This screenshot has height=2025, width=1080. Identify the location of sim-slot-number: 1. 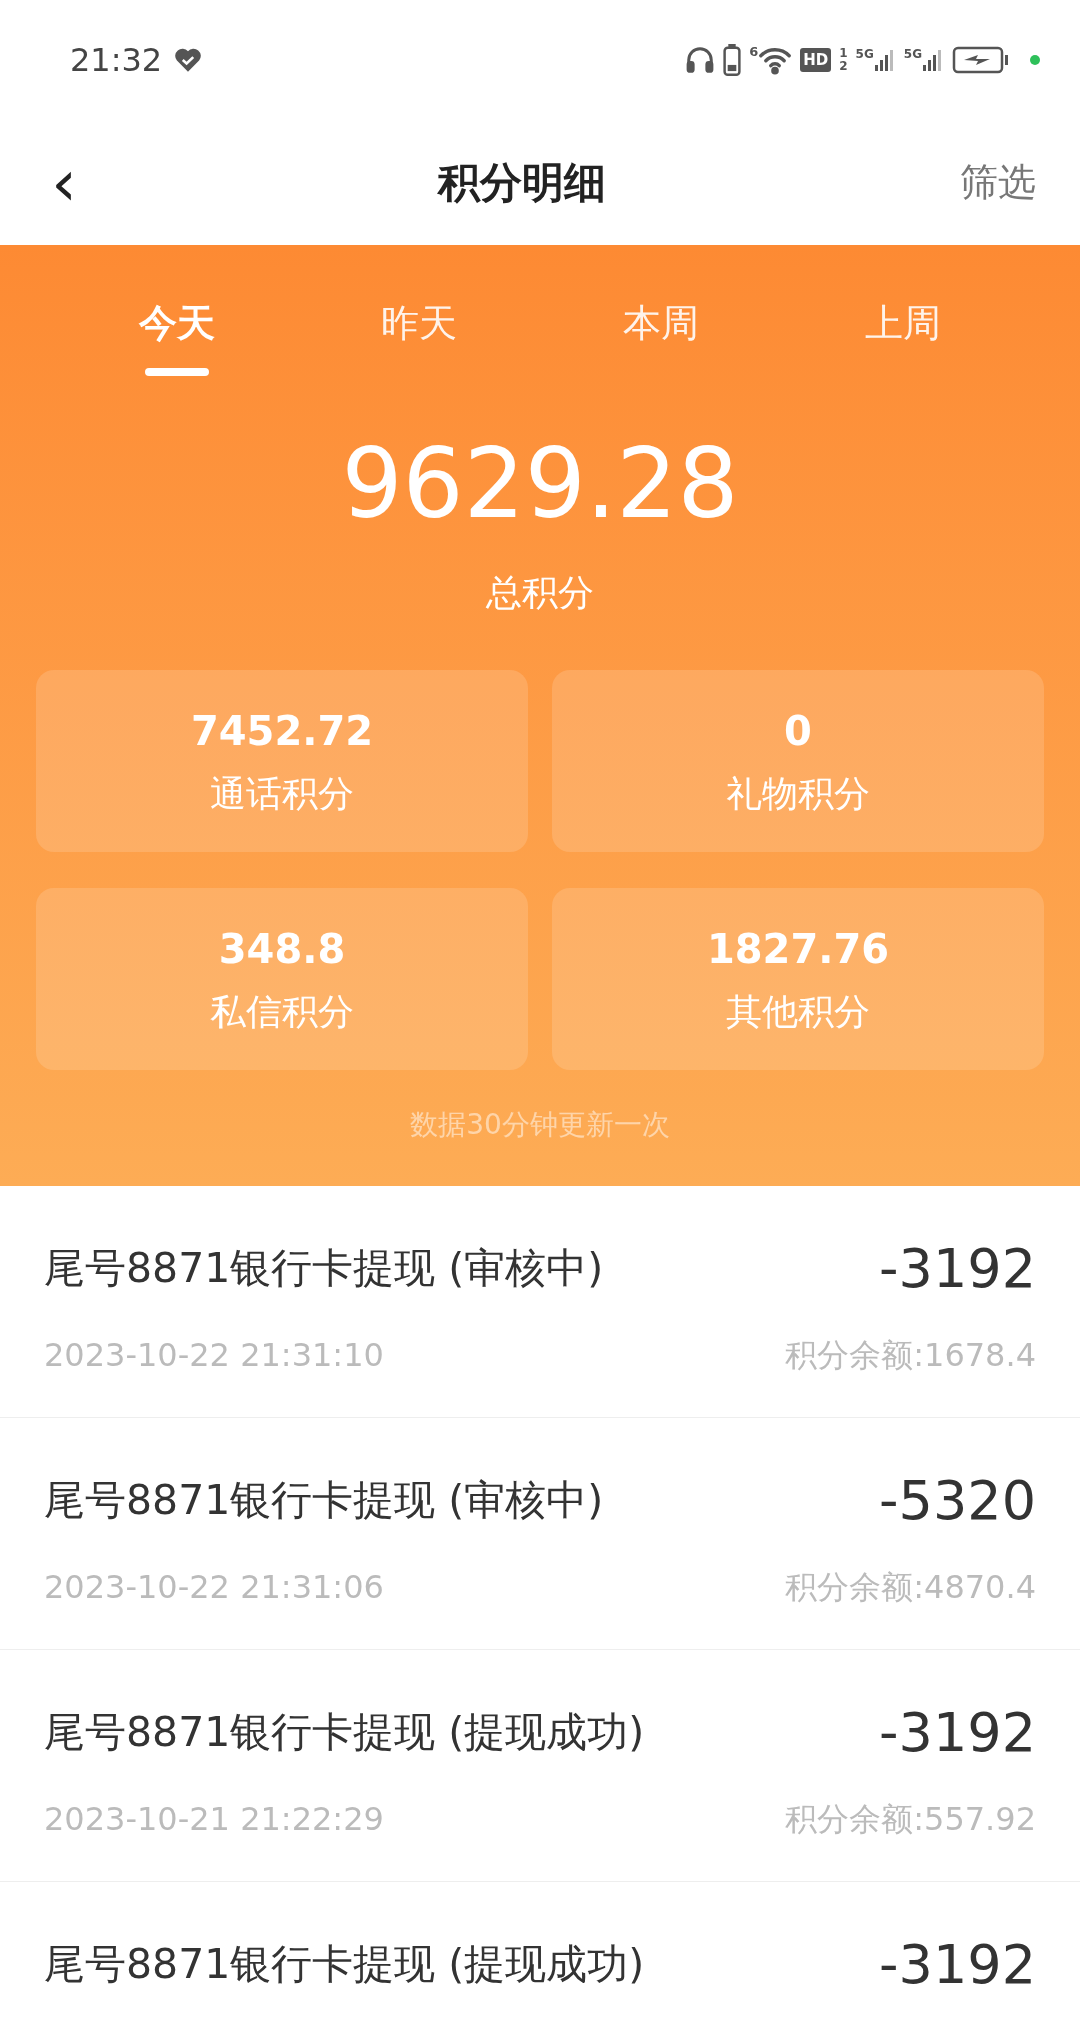
(843, 53).